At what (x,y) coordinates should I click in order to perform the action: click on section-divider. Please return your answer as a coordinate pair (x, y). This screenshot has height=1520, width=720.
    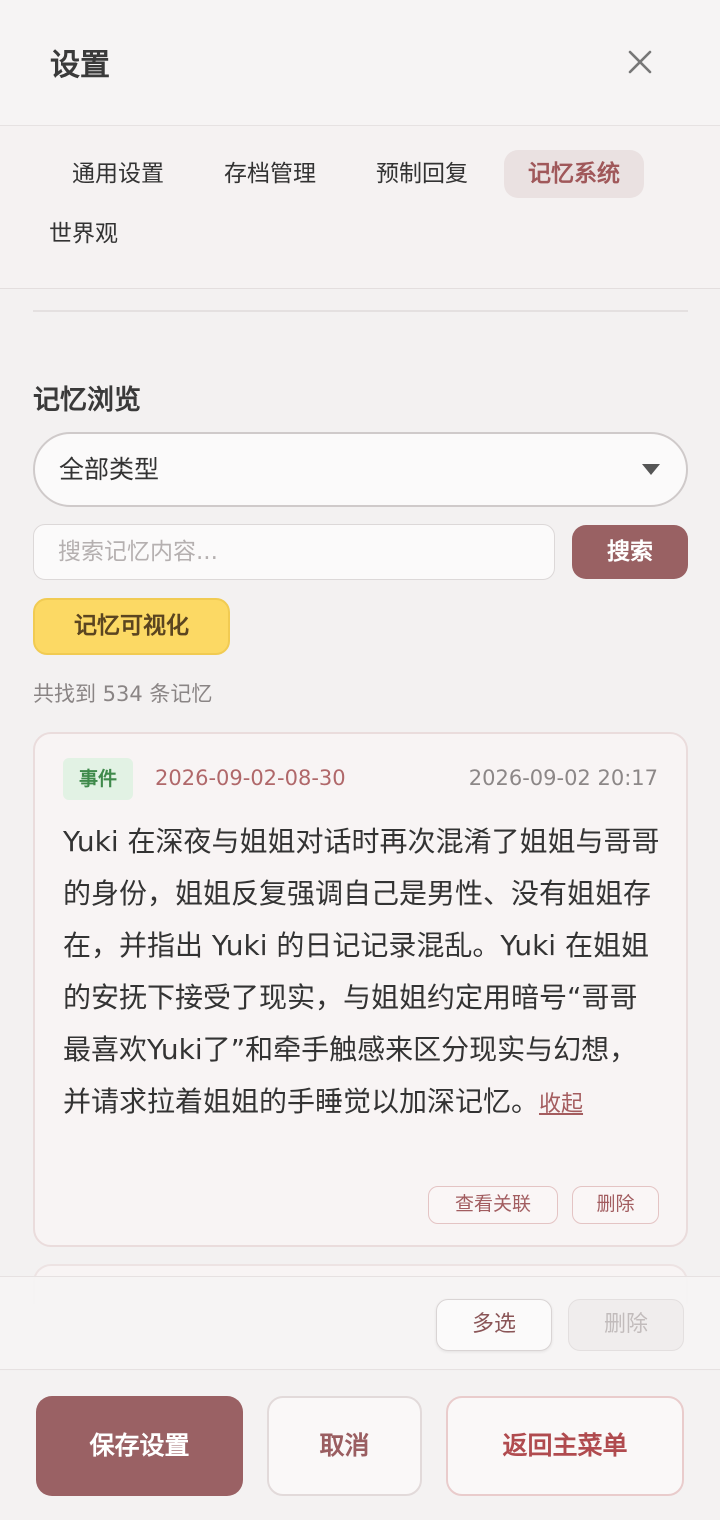
    Looking at the image, I should click on (360, 311).